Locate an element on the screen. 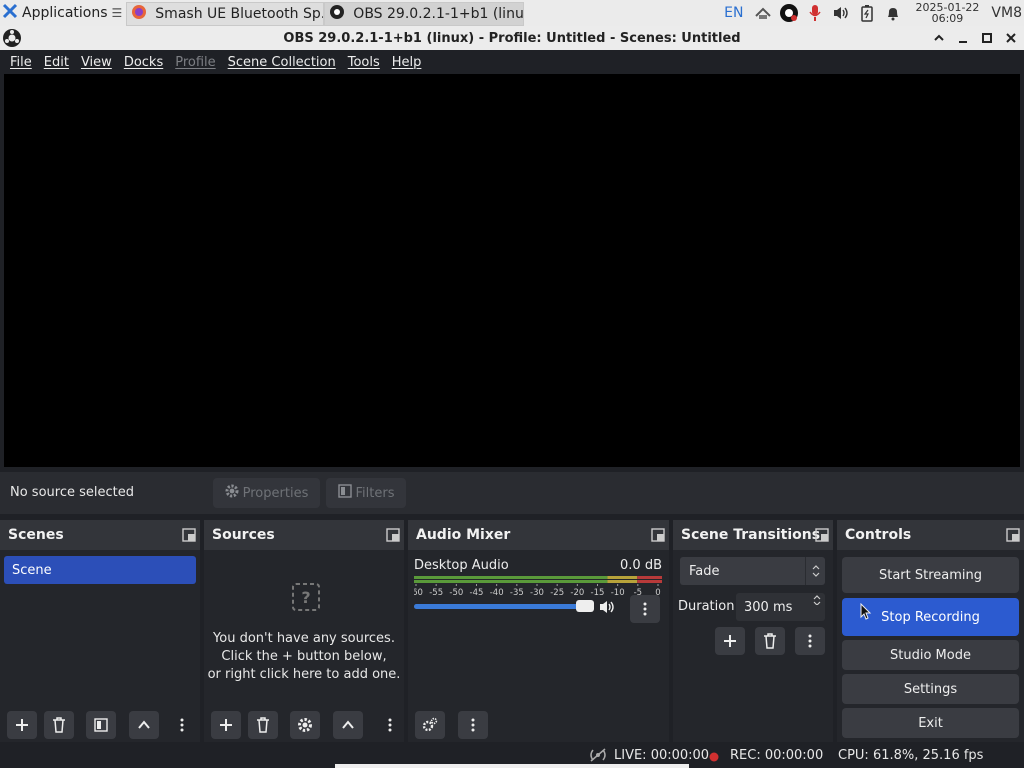 This screenshot has width=1024, height=768. source-more-button is located at coordinates (390, 725).